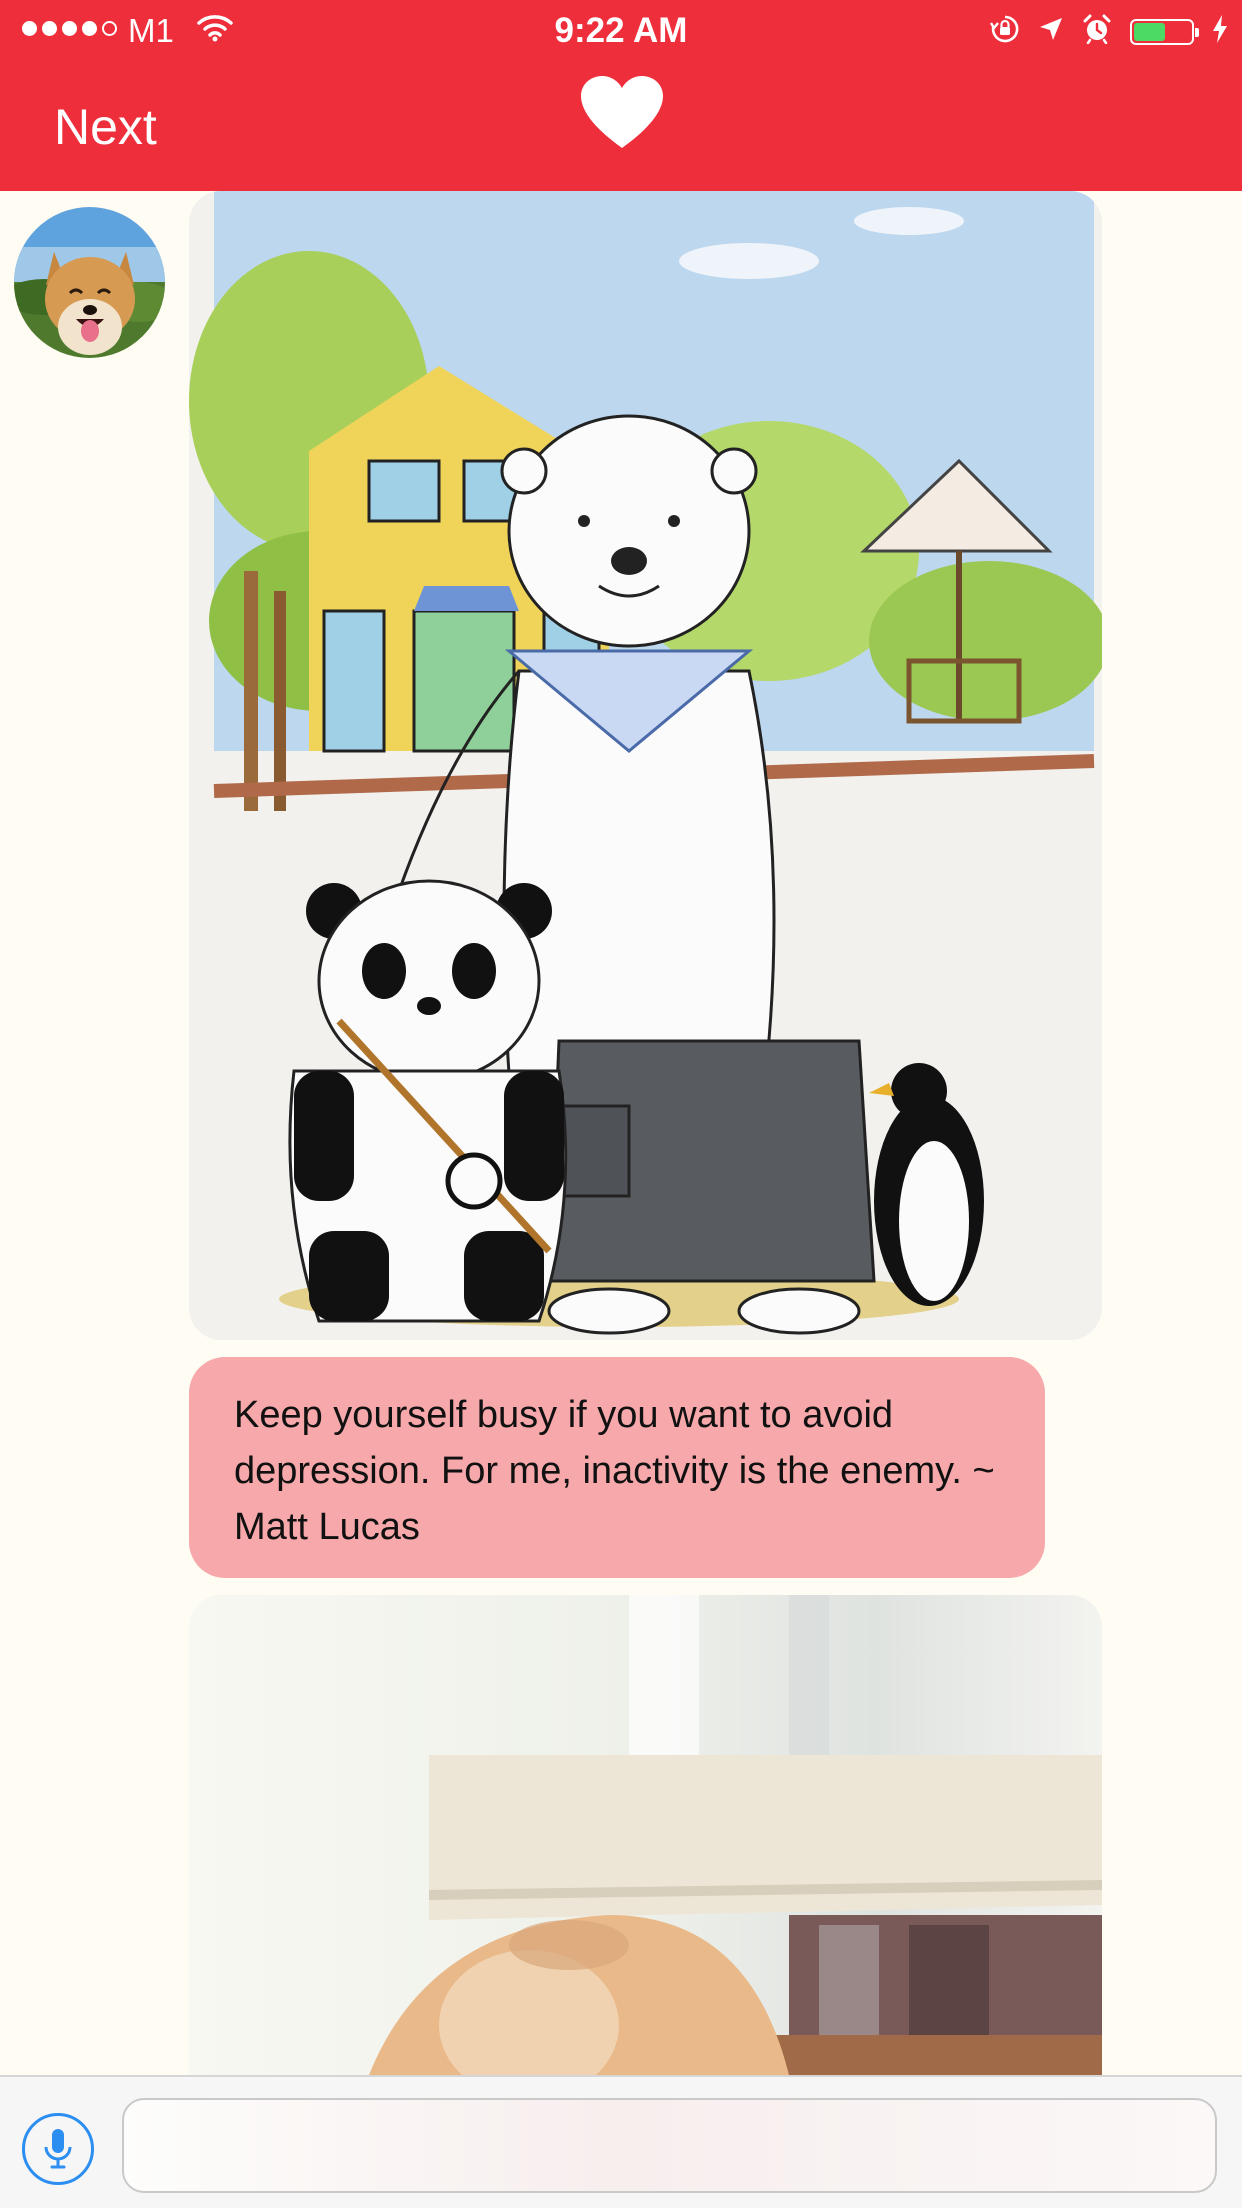 Image resolution: width=1242 pixels, height=2208 pixels. I want to click on status-icons, so click(1108, 31).